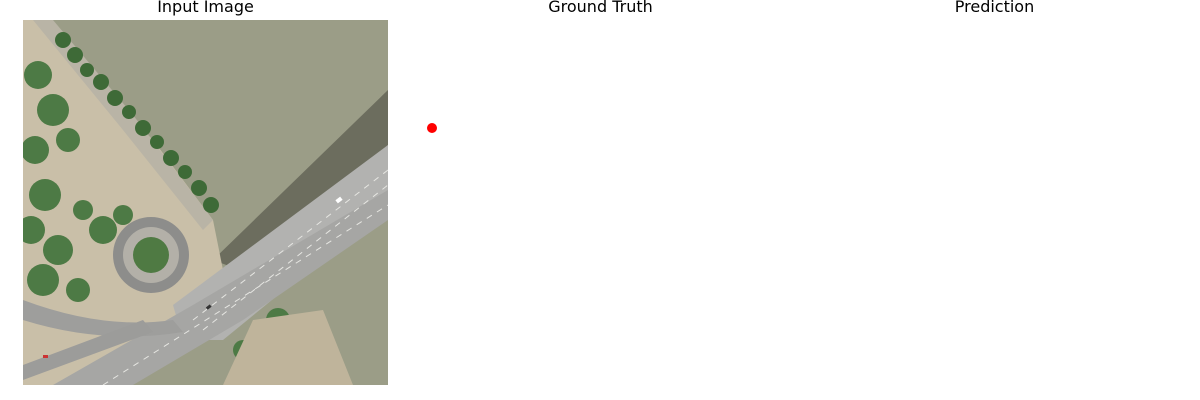  What do you see at coordinates (45, 356) in the screenshot?
I see `vehicle` at bounding box center [45, 356].